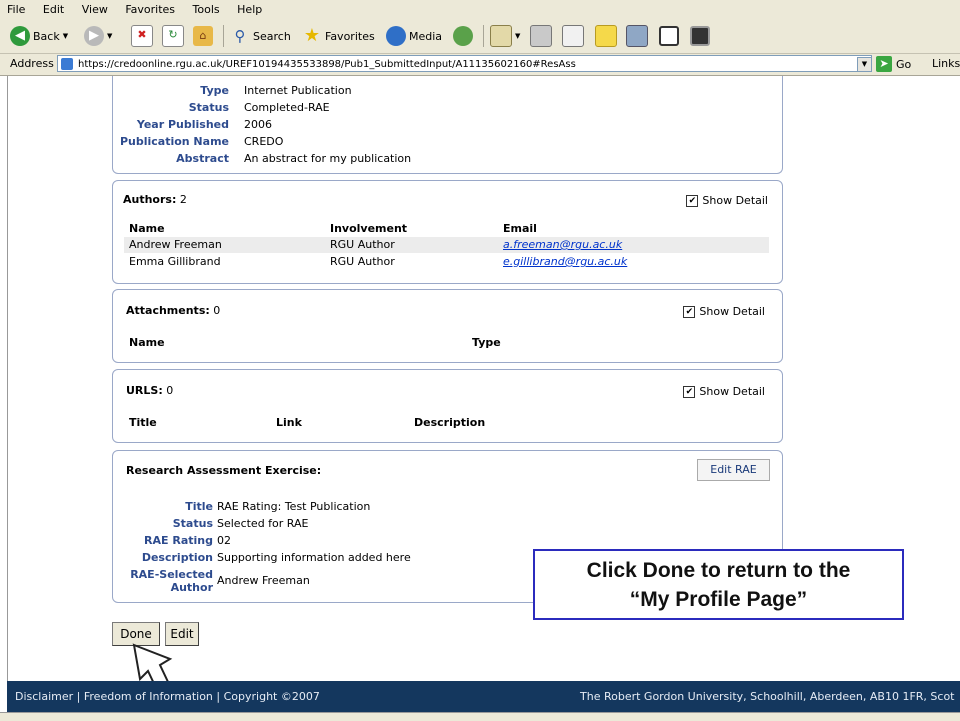 The image size is (960, 721). I want to click on address-dropdown: ▼, so click(864, 64).